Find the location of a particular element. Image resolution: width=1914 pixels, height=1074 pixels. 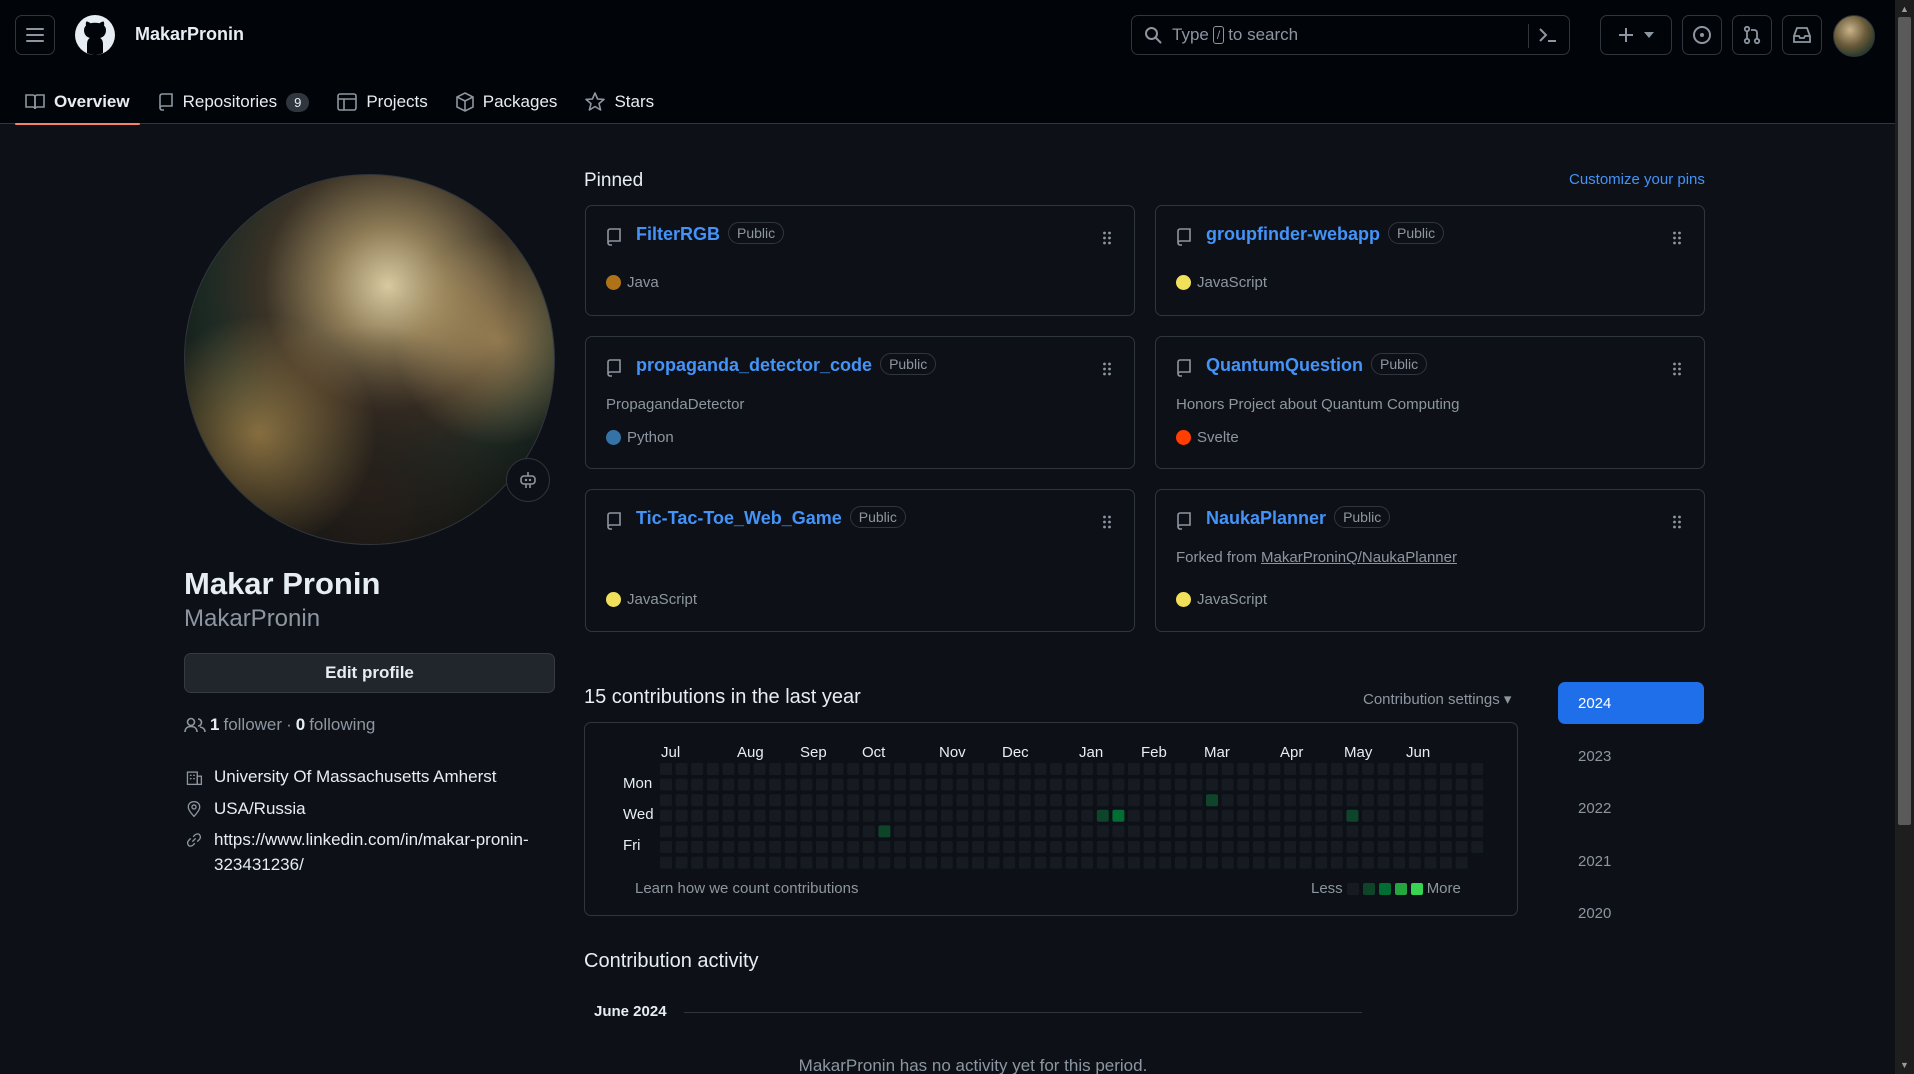

tab-stars: Stars is located at coordinates (619, 102).